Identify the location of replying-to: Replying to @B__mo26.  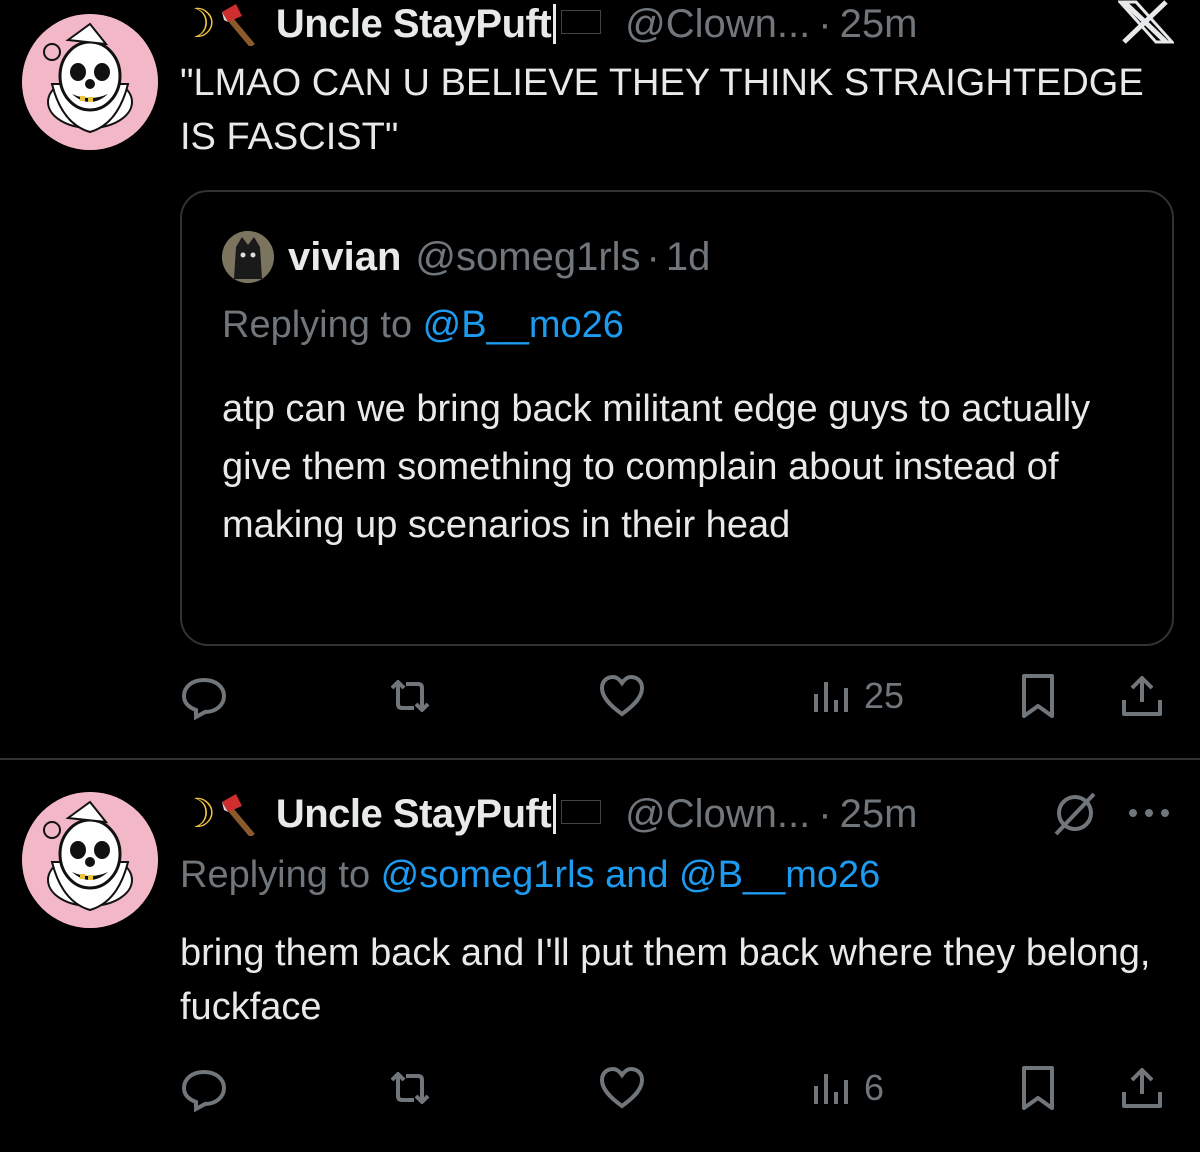
(423, 325).